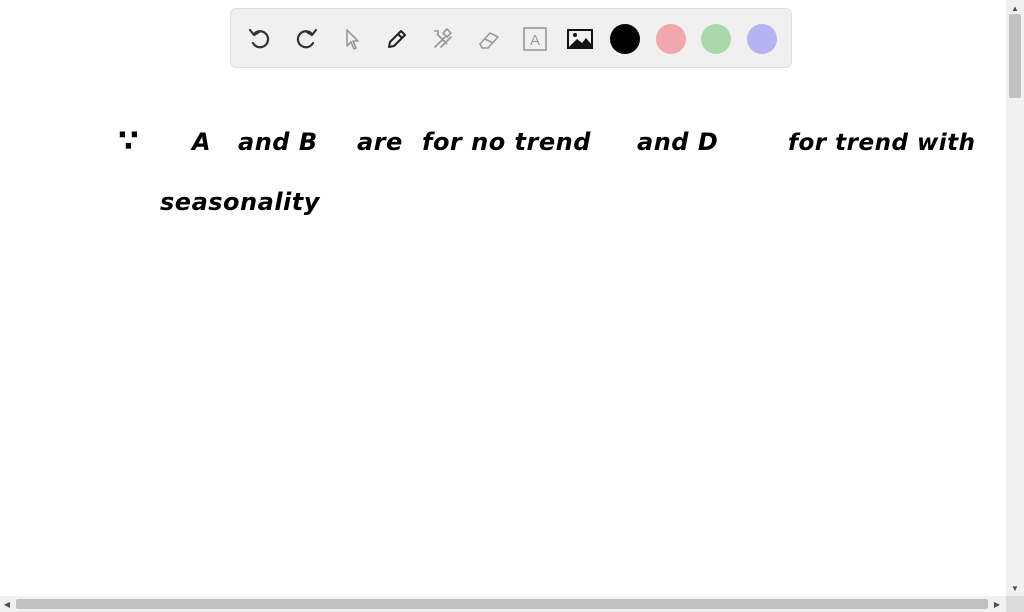 The width and height of the screenshot is (1024, 612). I want to click on pointer-icon, so click(352, 39).